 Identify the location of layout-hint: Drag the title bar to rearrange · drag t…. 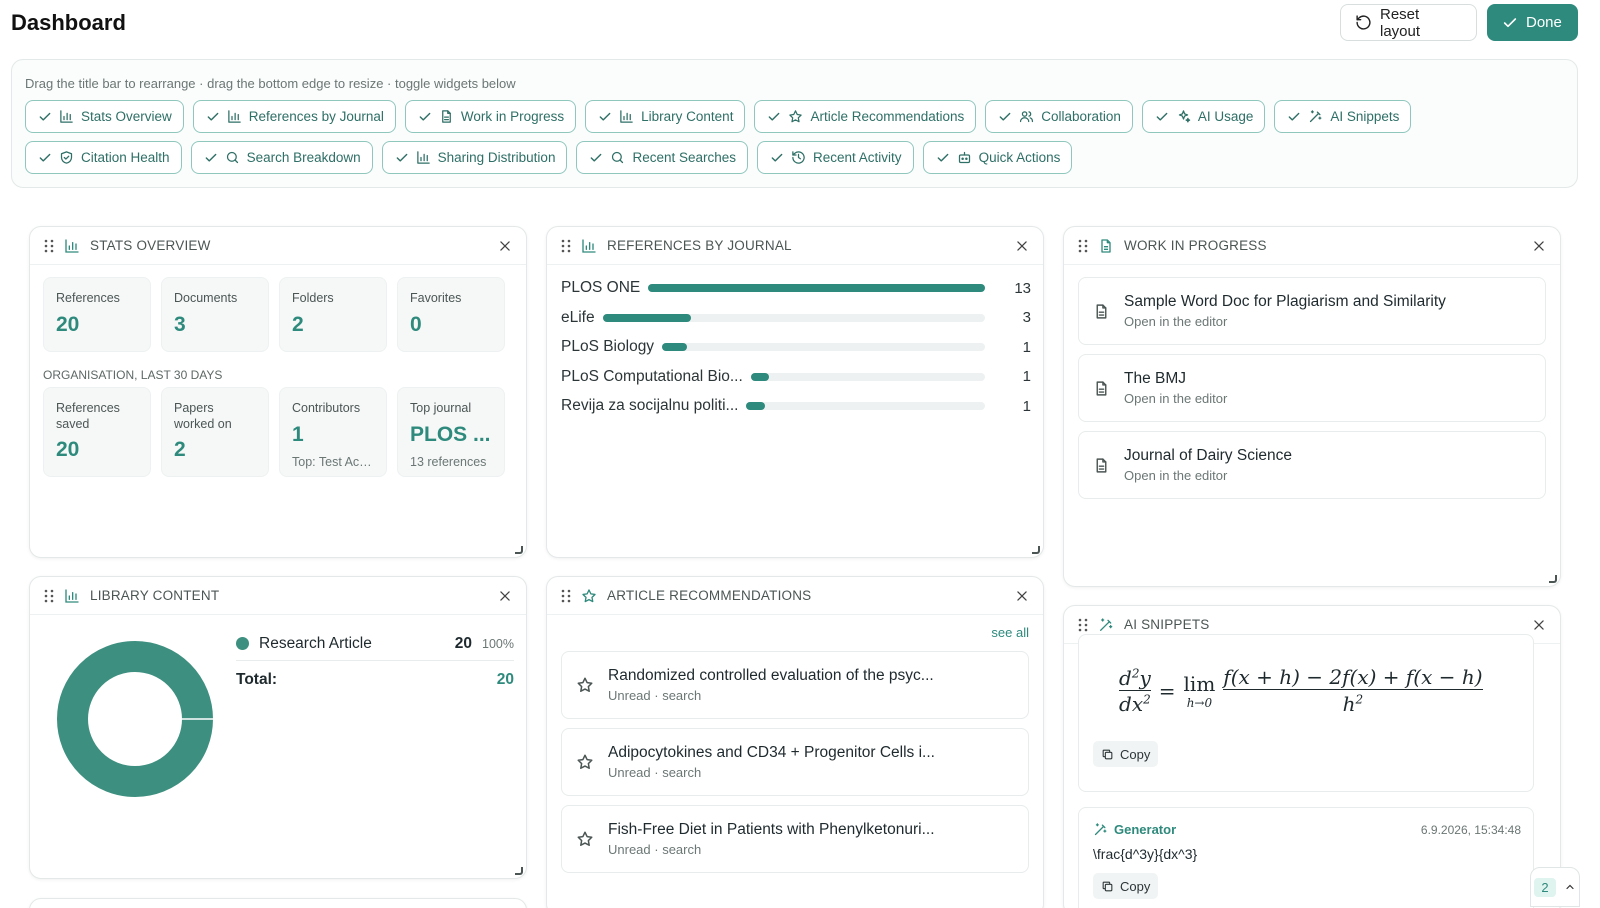
(270, 83).